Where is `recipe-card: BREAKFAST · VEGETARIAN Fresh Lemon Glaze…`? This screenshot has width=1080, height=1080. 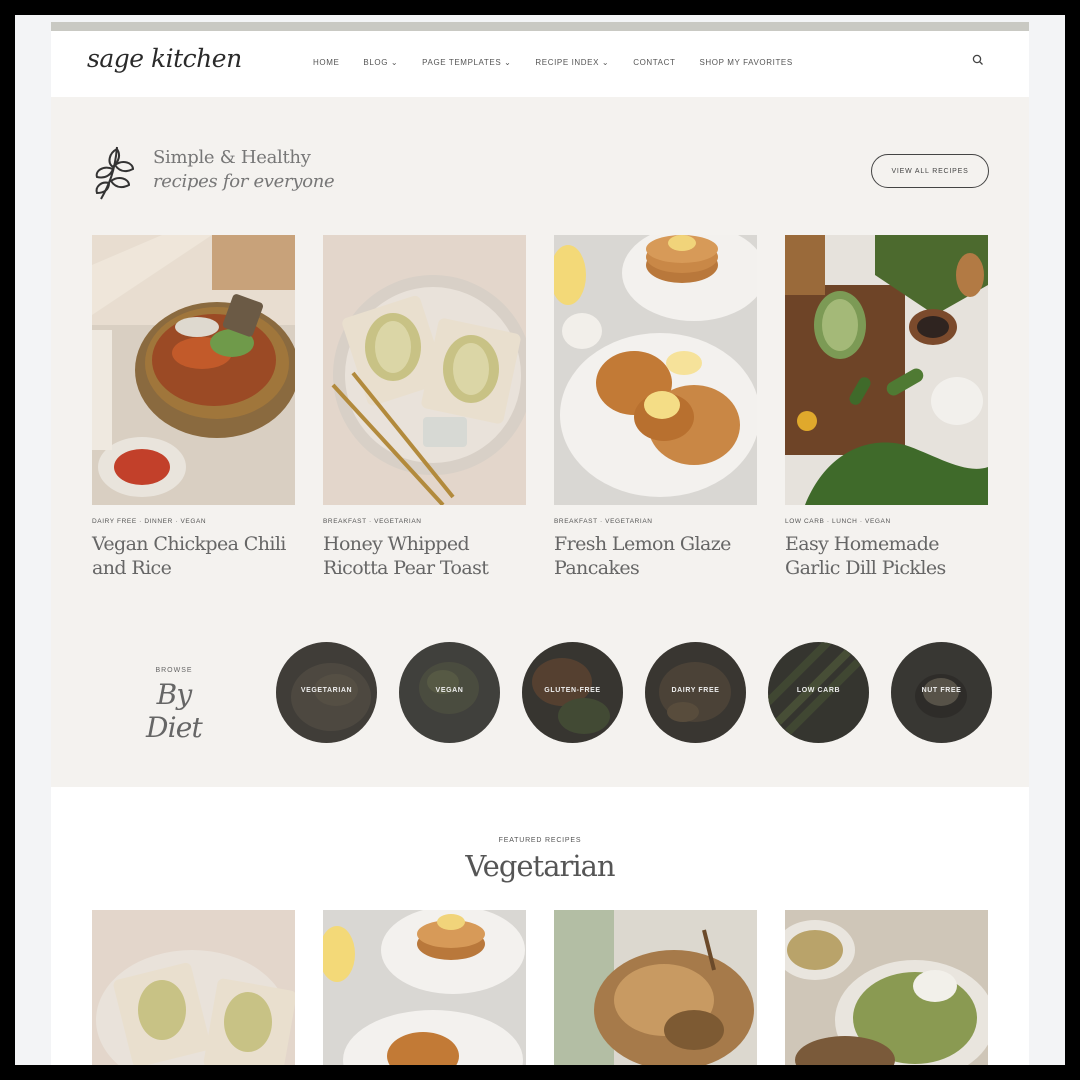 recipe-card: BREAKFAST · VEGETARIAN Fresh Lemon Glaze… is located at coordinates (655, 407).